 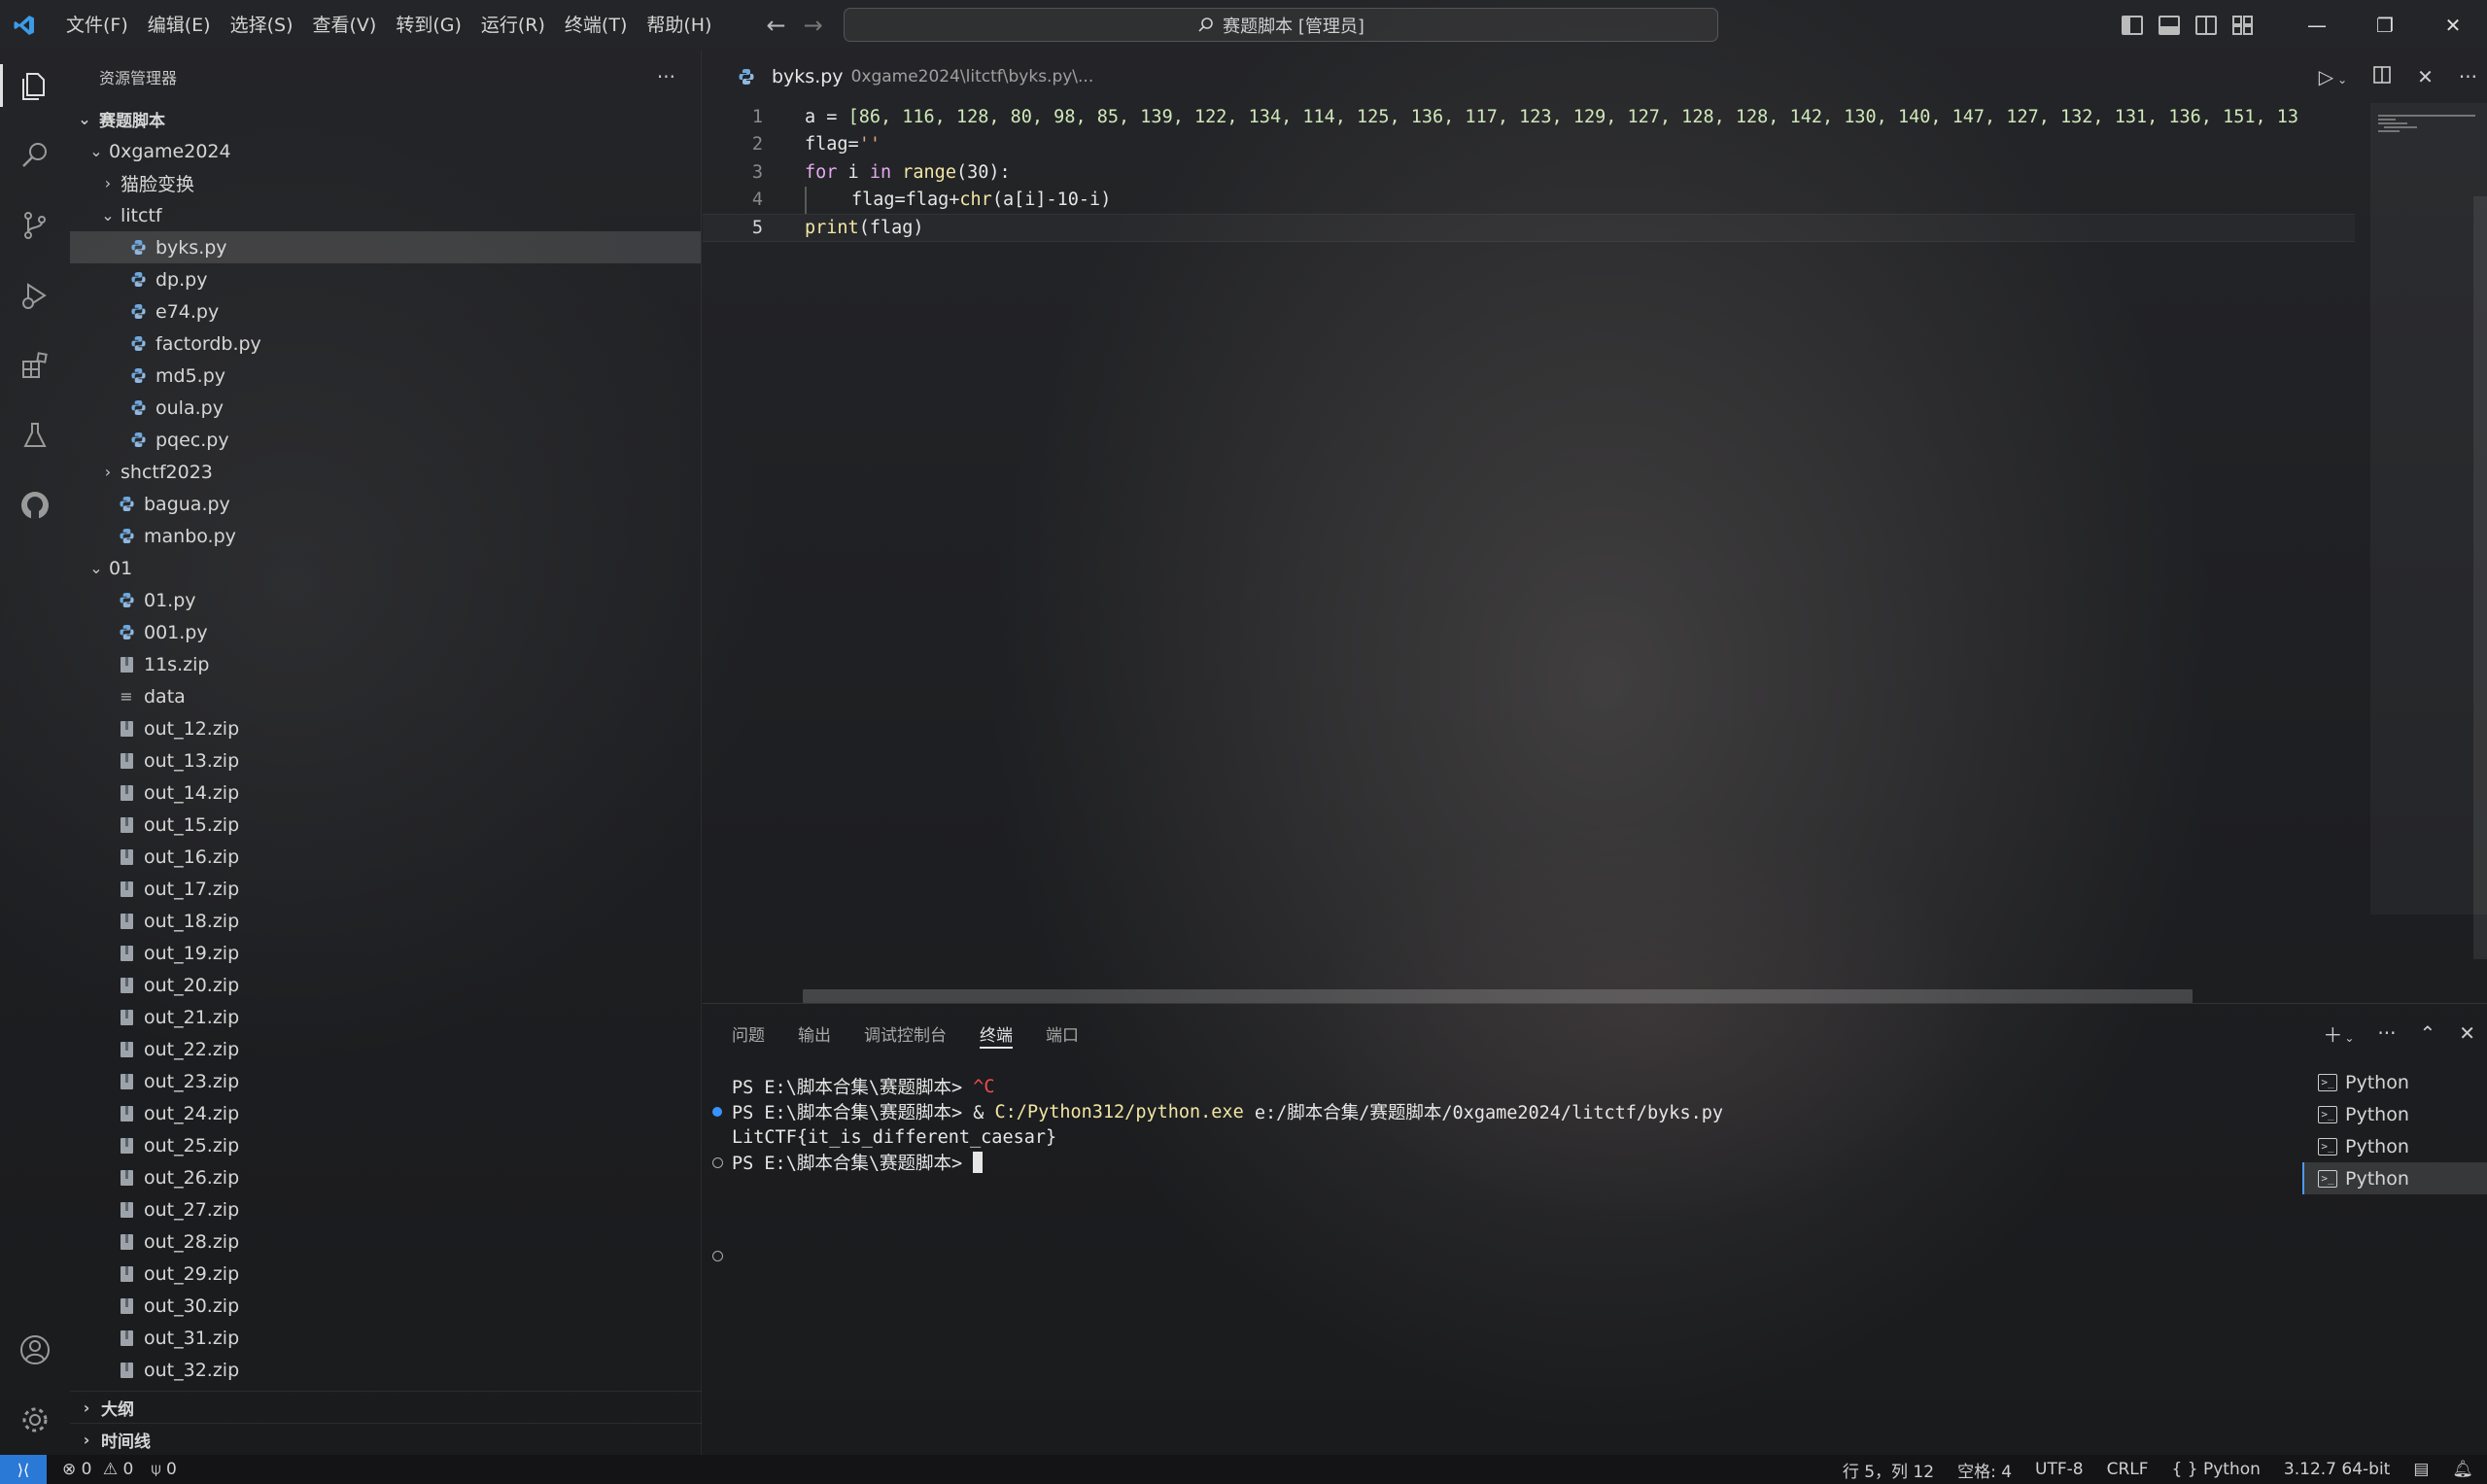 I want to click on tree-item: out_18.zip, so click(x=385, y=921).